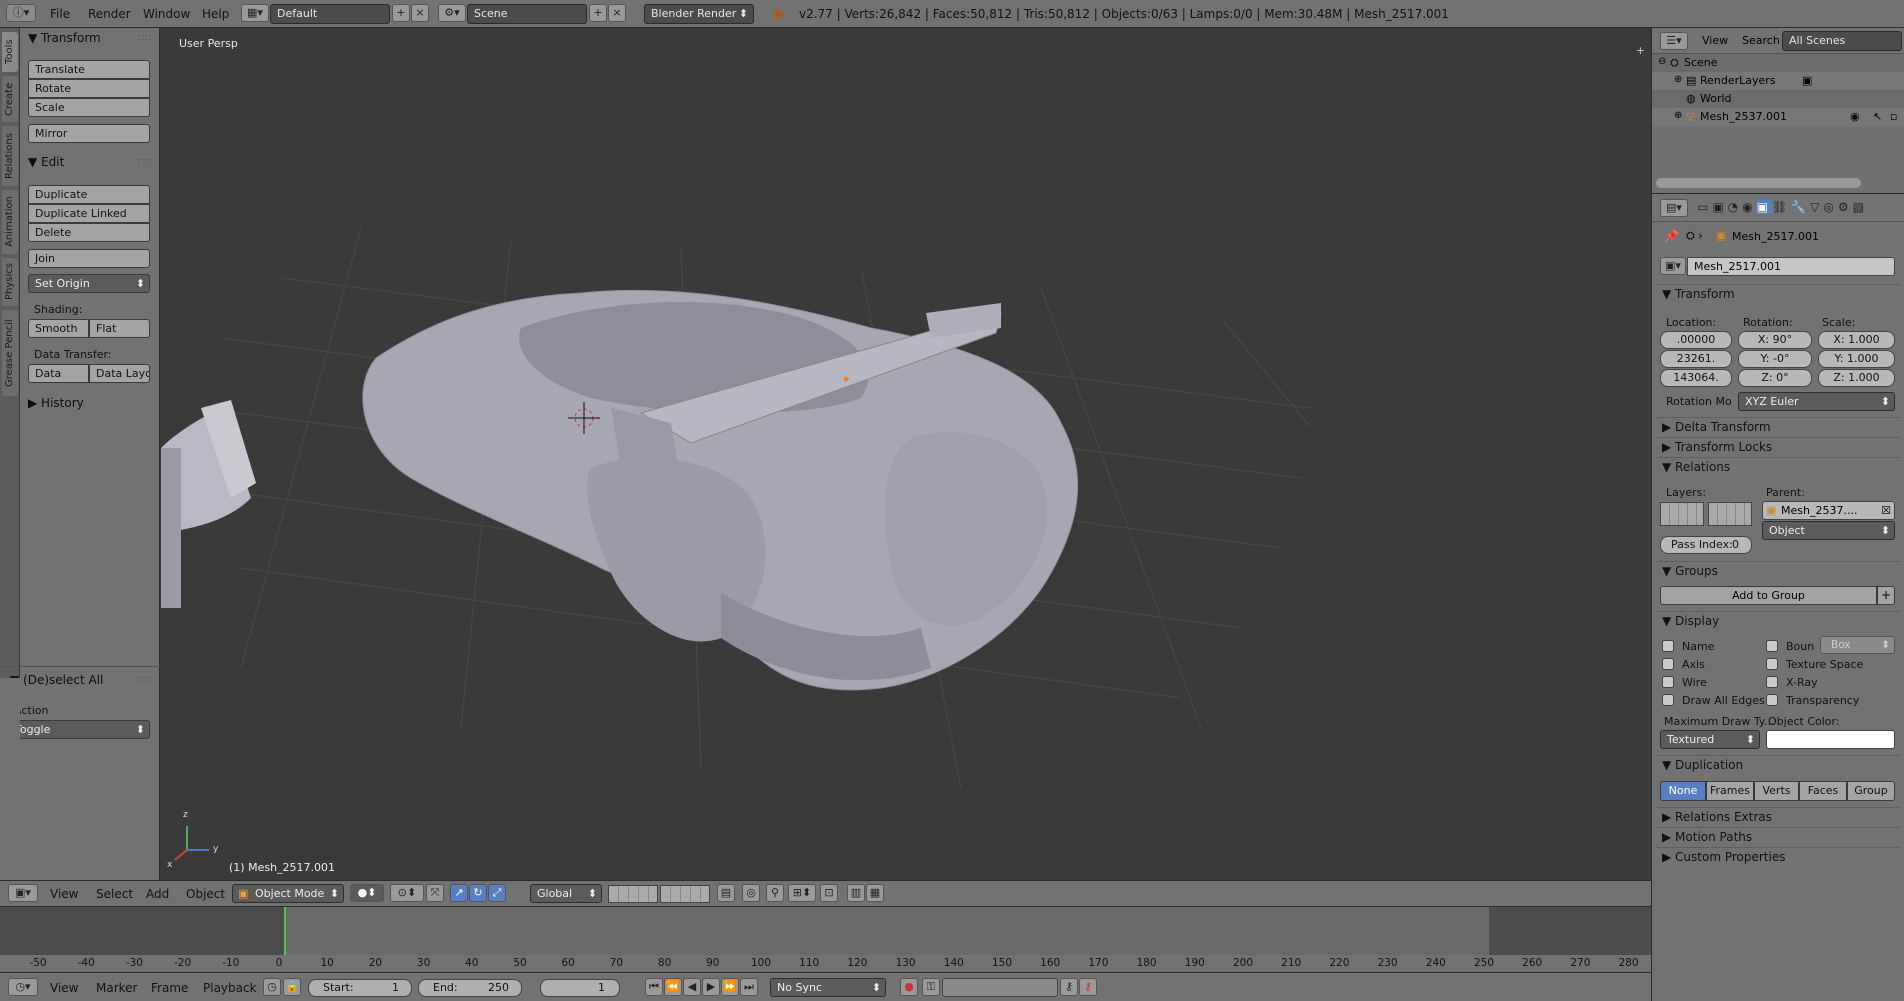  What do you see at coordinates (1772, 700) in the screenshot?
I see `transparency-checkbox` at bounding box center [1772, 700].